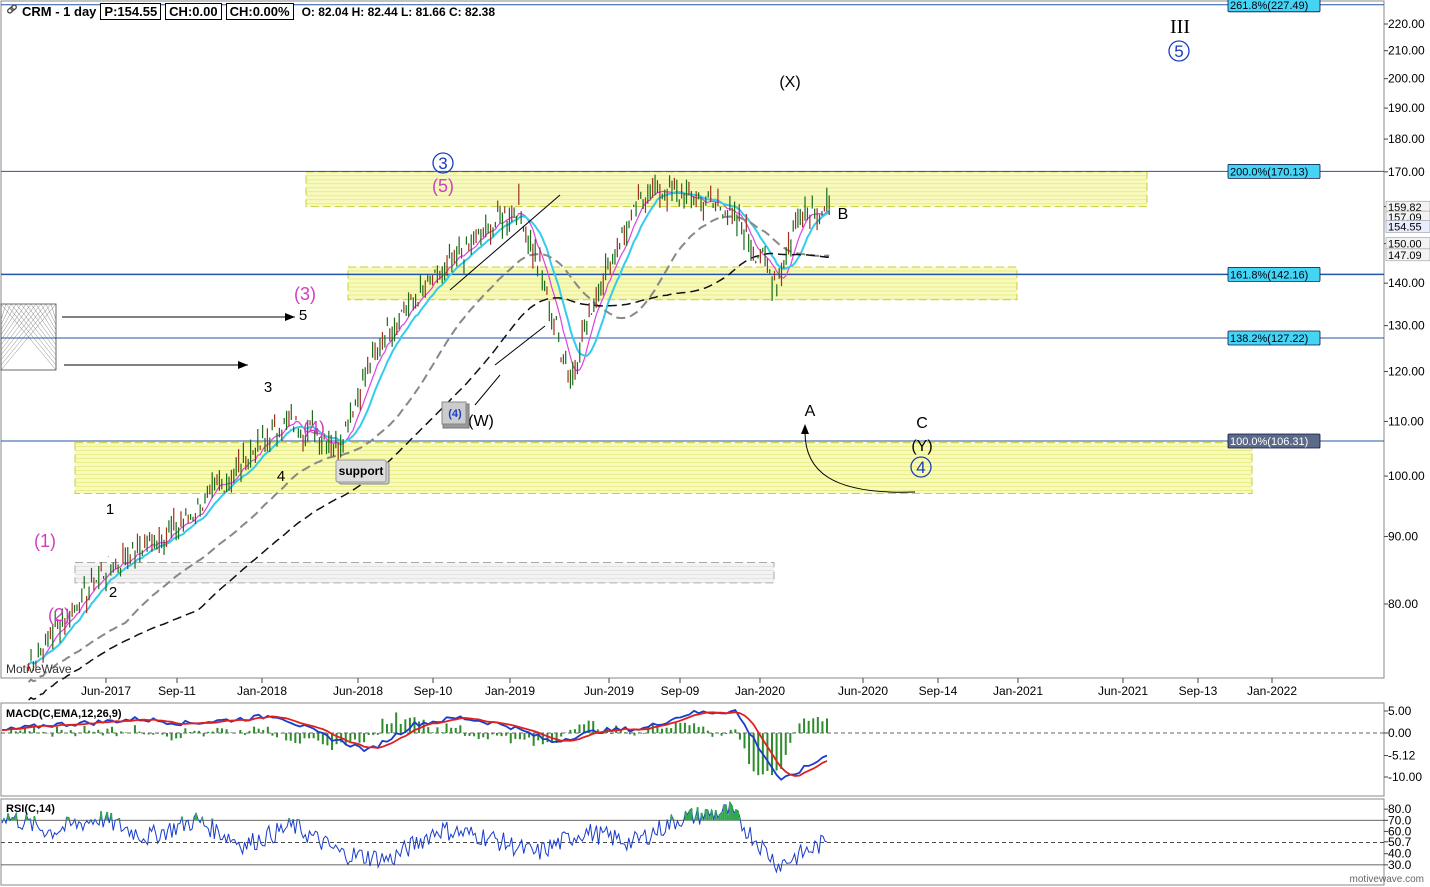 The height and width of the screenshot is (887, 1430). Describe the element at coordinates (921, 446) in the screenshot. I see `wave-label: (Y)` at that location.